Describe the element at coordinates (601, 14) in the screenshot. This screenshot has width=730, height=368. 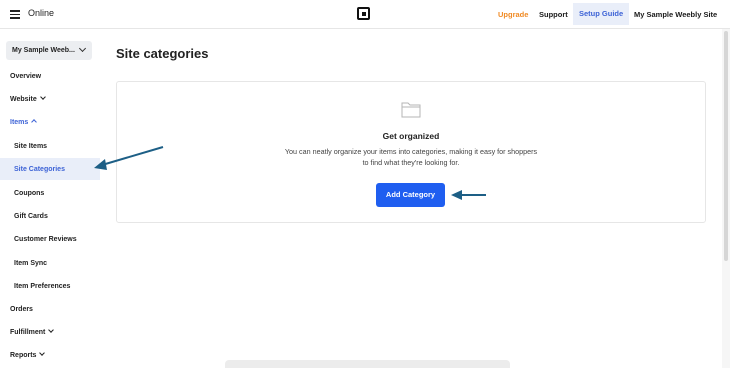
I see `setup-guide-link: Setup Guide` at that location.